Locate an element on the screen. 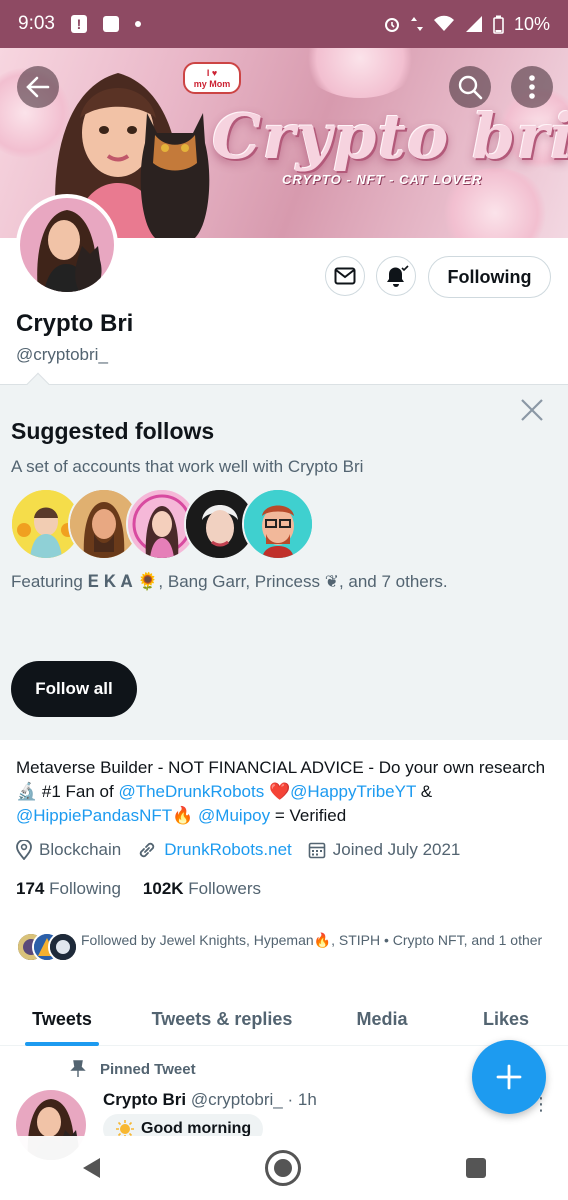 Image resolution: width=568 pixels, height=1200 pixels. tab-tweets: Tweets is located at coordinates (62, 1019).